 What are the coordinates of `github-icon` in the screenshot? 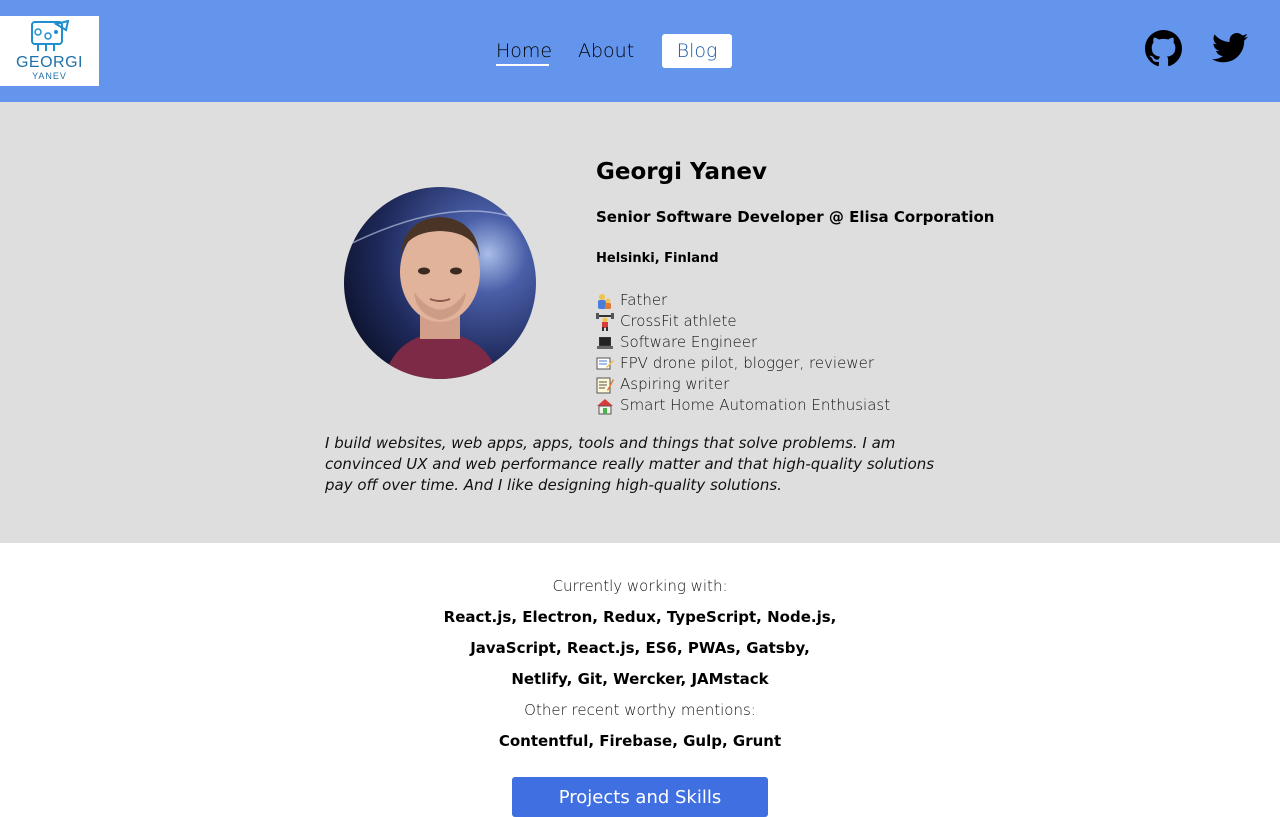 It's located at (1163, 48).